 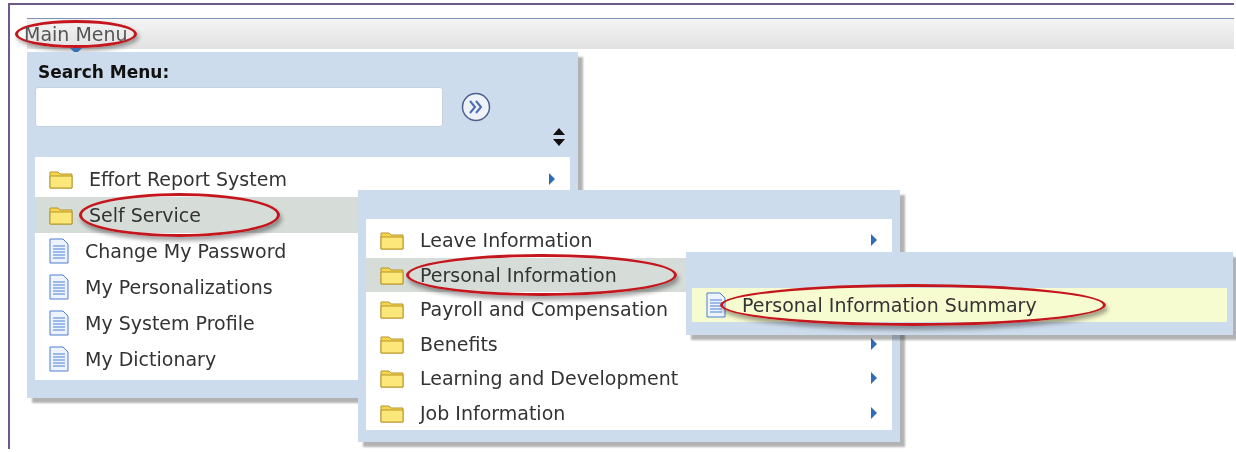 What do you see at coordinates (629, 343) in the screenshot?
I see `menu-item: Benefits` at bounding box center [629, 343].